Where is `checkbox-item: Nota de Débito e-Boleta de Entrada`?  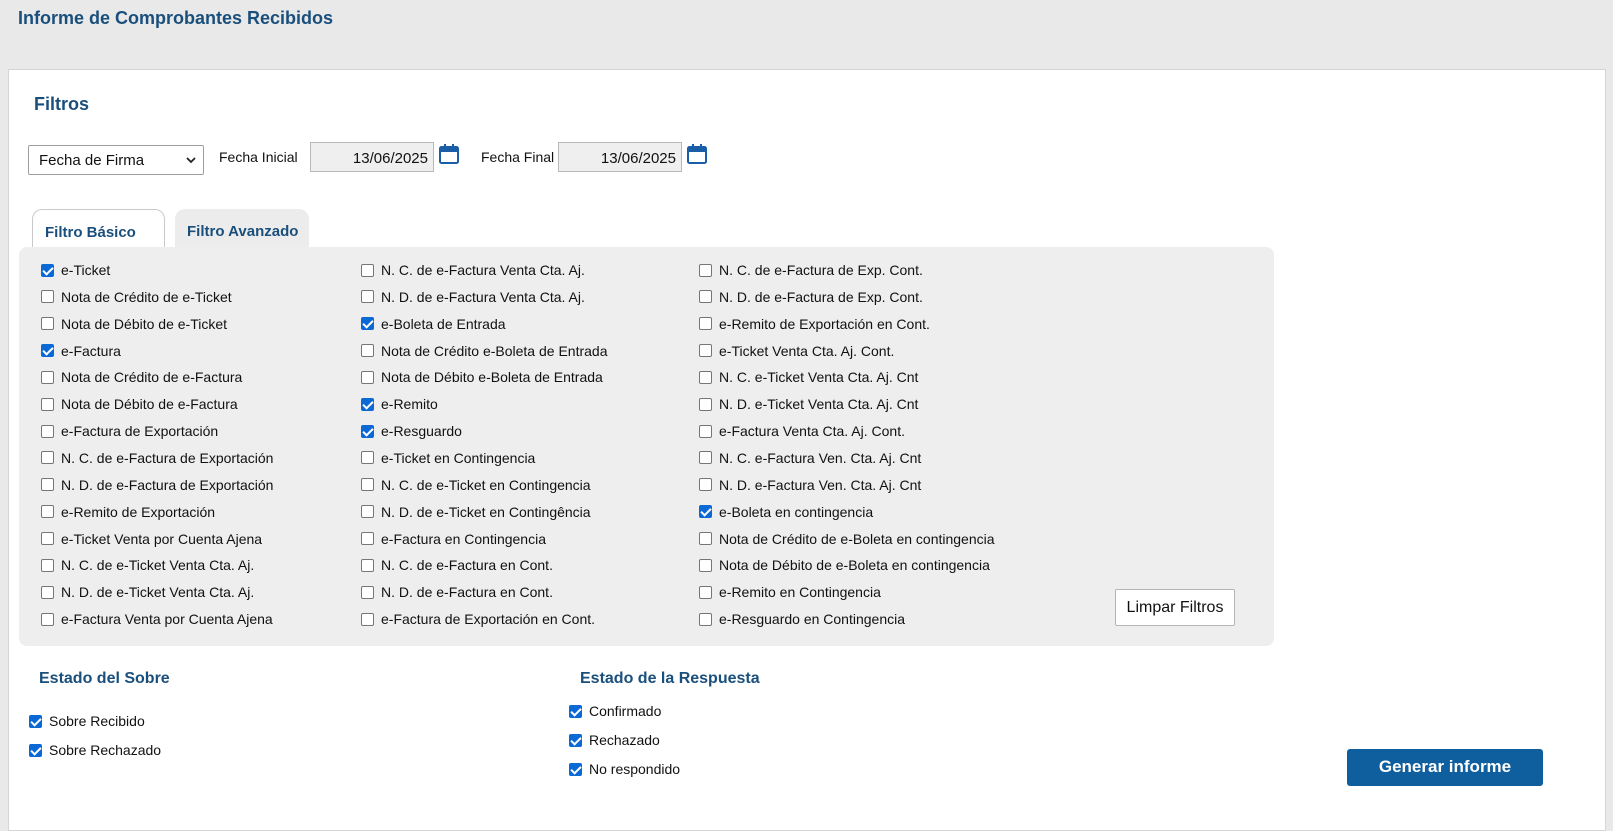 checkbox-item: Nota de Débito e-Boleta de Entrada is located at coordinates (482, 377).